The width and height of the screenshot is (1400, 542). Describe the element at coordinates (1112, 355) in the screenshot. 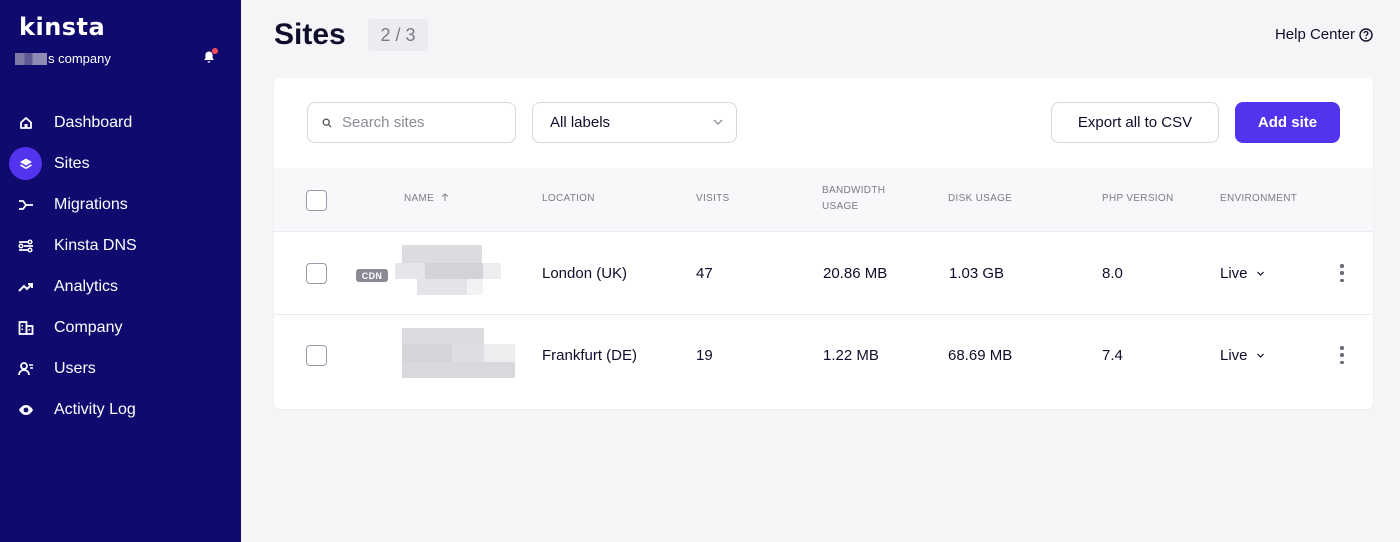

I see `site-php-version: 7.4` at that location.